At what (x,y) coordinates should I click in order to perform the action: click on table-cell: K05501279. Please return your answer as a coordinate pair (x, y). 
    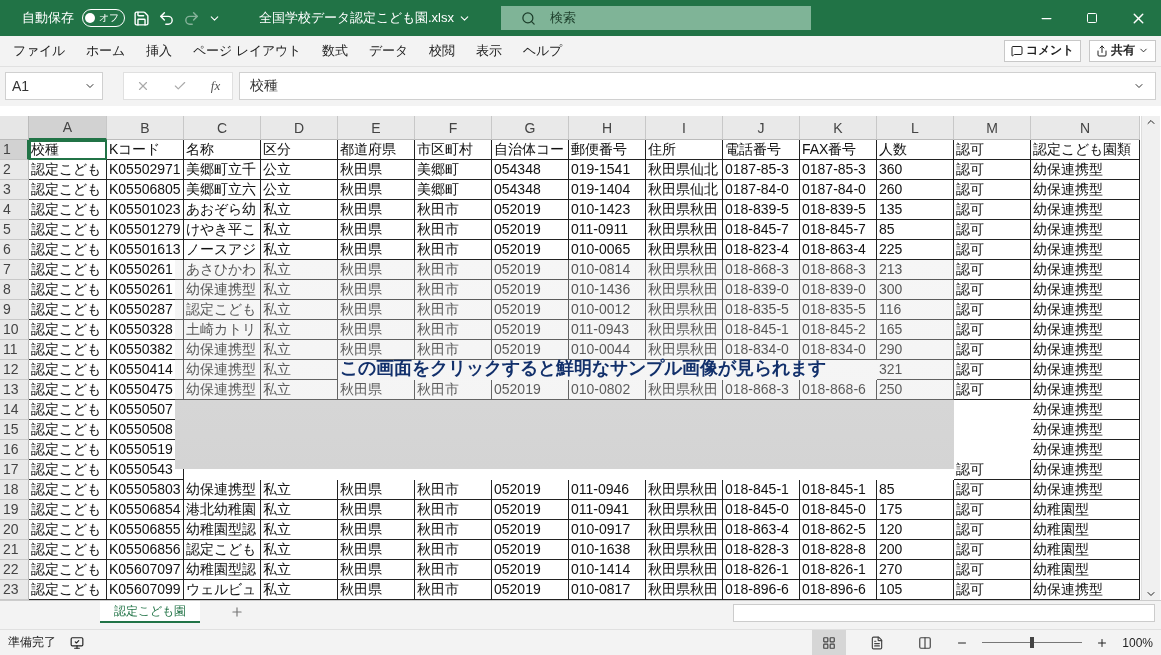
    Looking at the image, I should click on (145, 230).